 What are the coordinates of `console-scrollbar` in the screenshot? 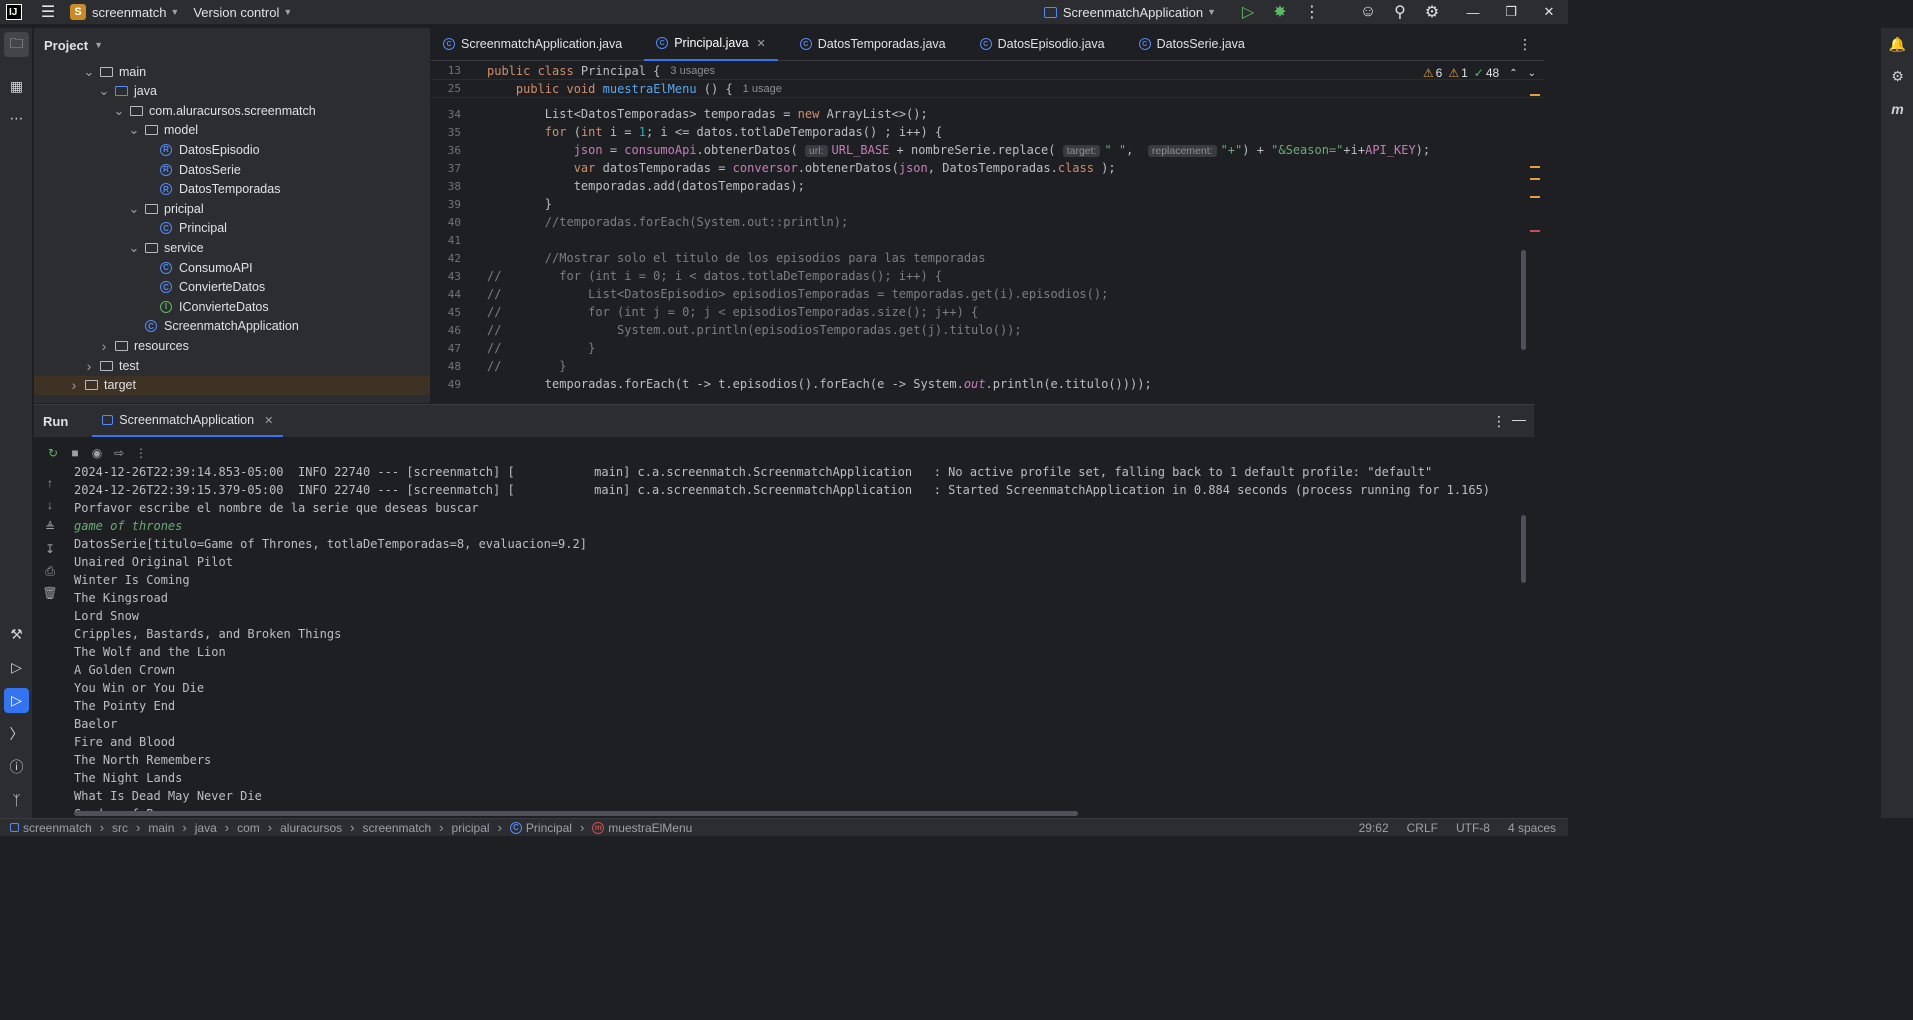 It's located at (1523, 549).